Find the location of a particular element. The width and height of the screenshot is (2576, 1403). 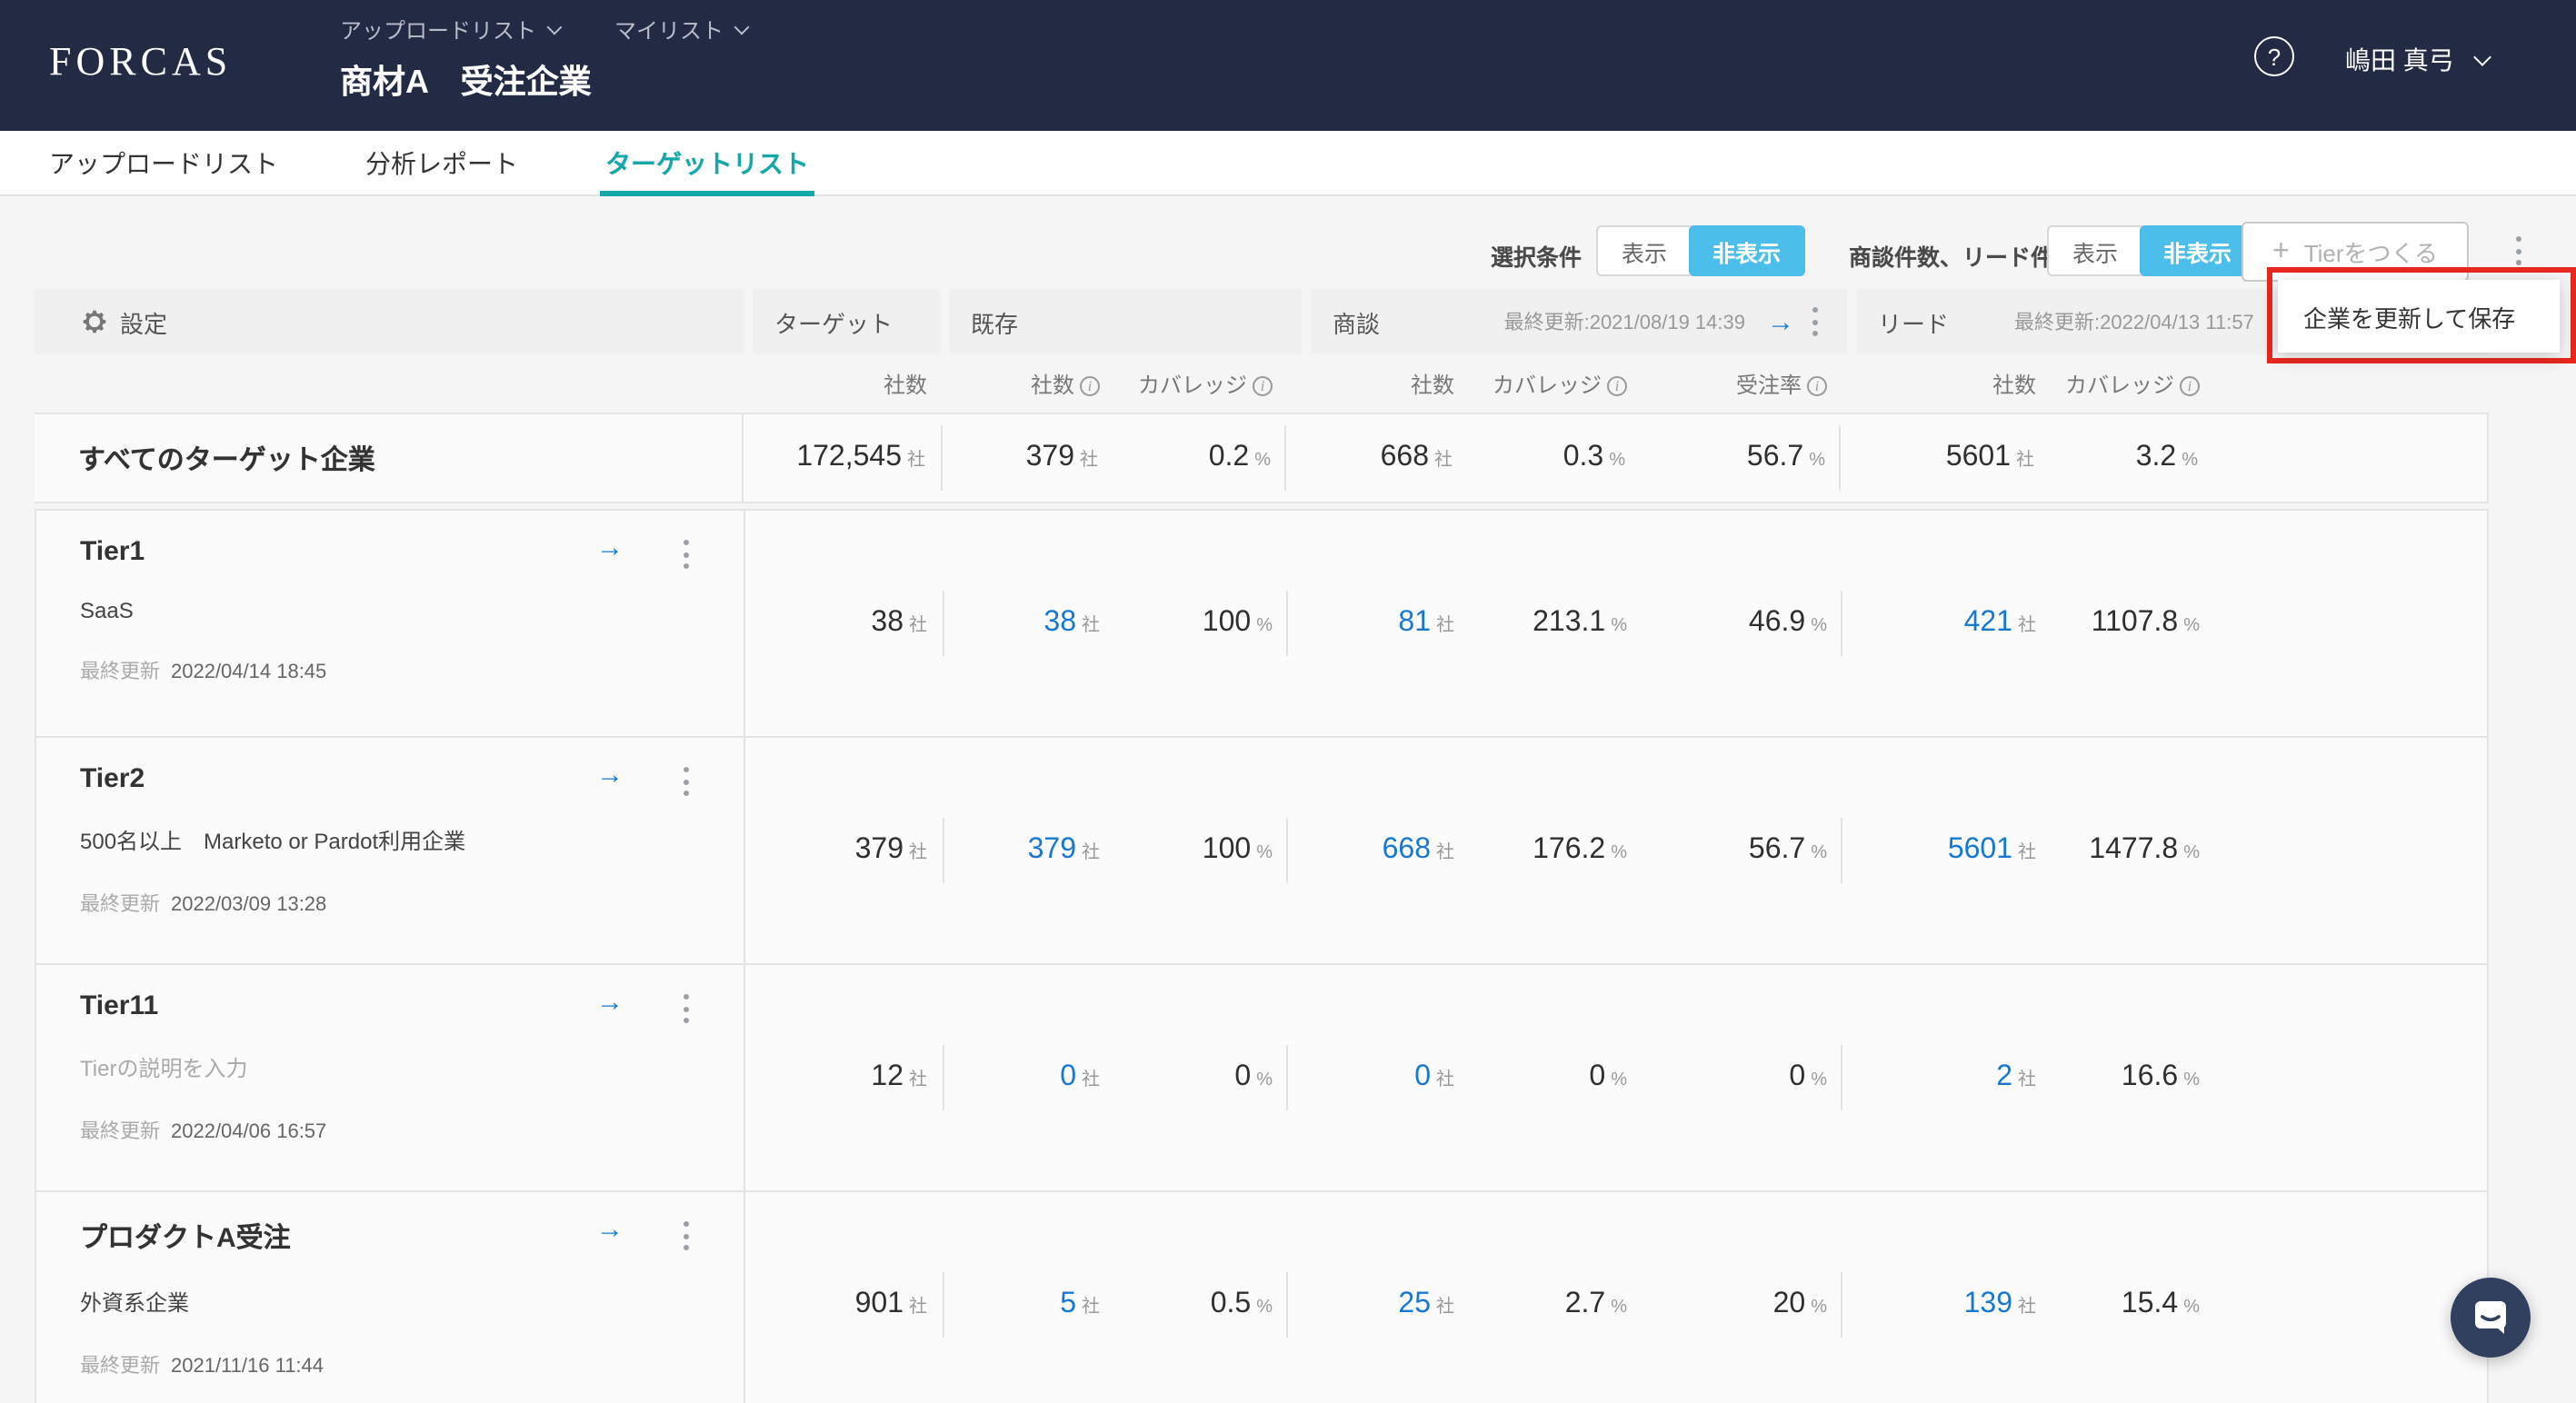

deals-kebab-menu is located at coordinates (1815, 321).